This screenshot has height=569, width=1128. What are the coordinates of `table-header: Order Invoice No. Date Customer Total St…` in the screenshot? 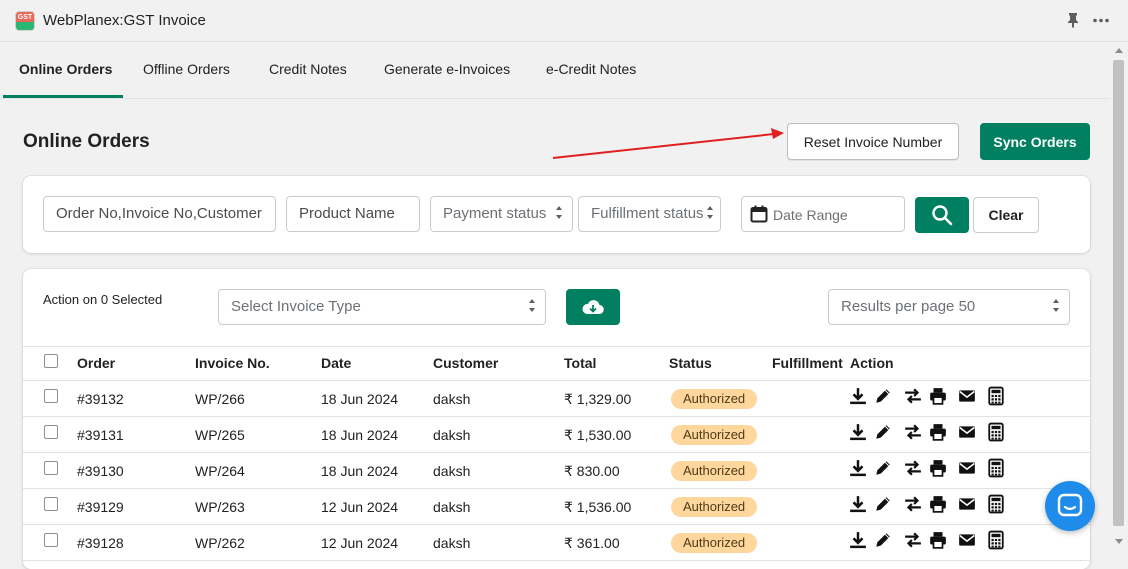 It's located at (556, 363).